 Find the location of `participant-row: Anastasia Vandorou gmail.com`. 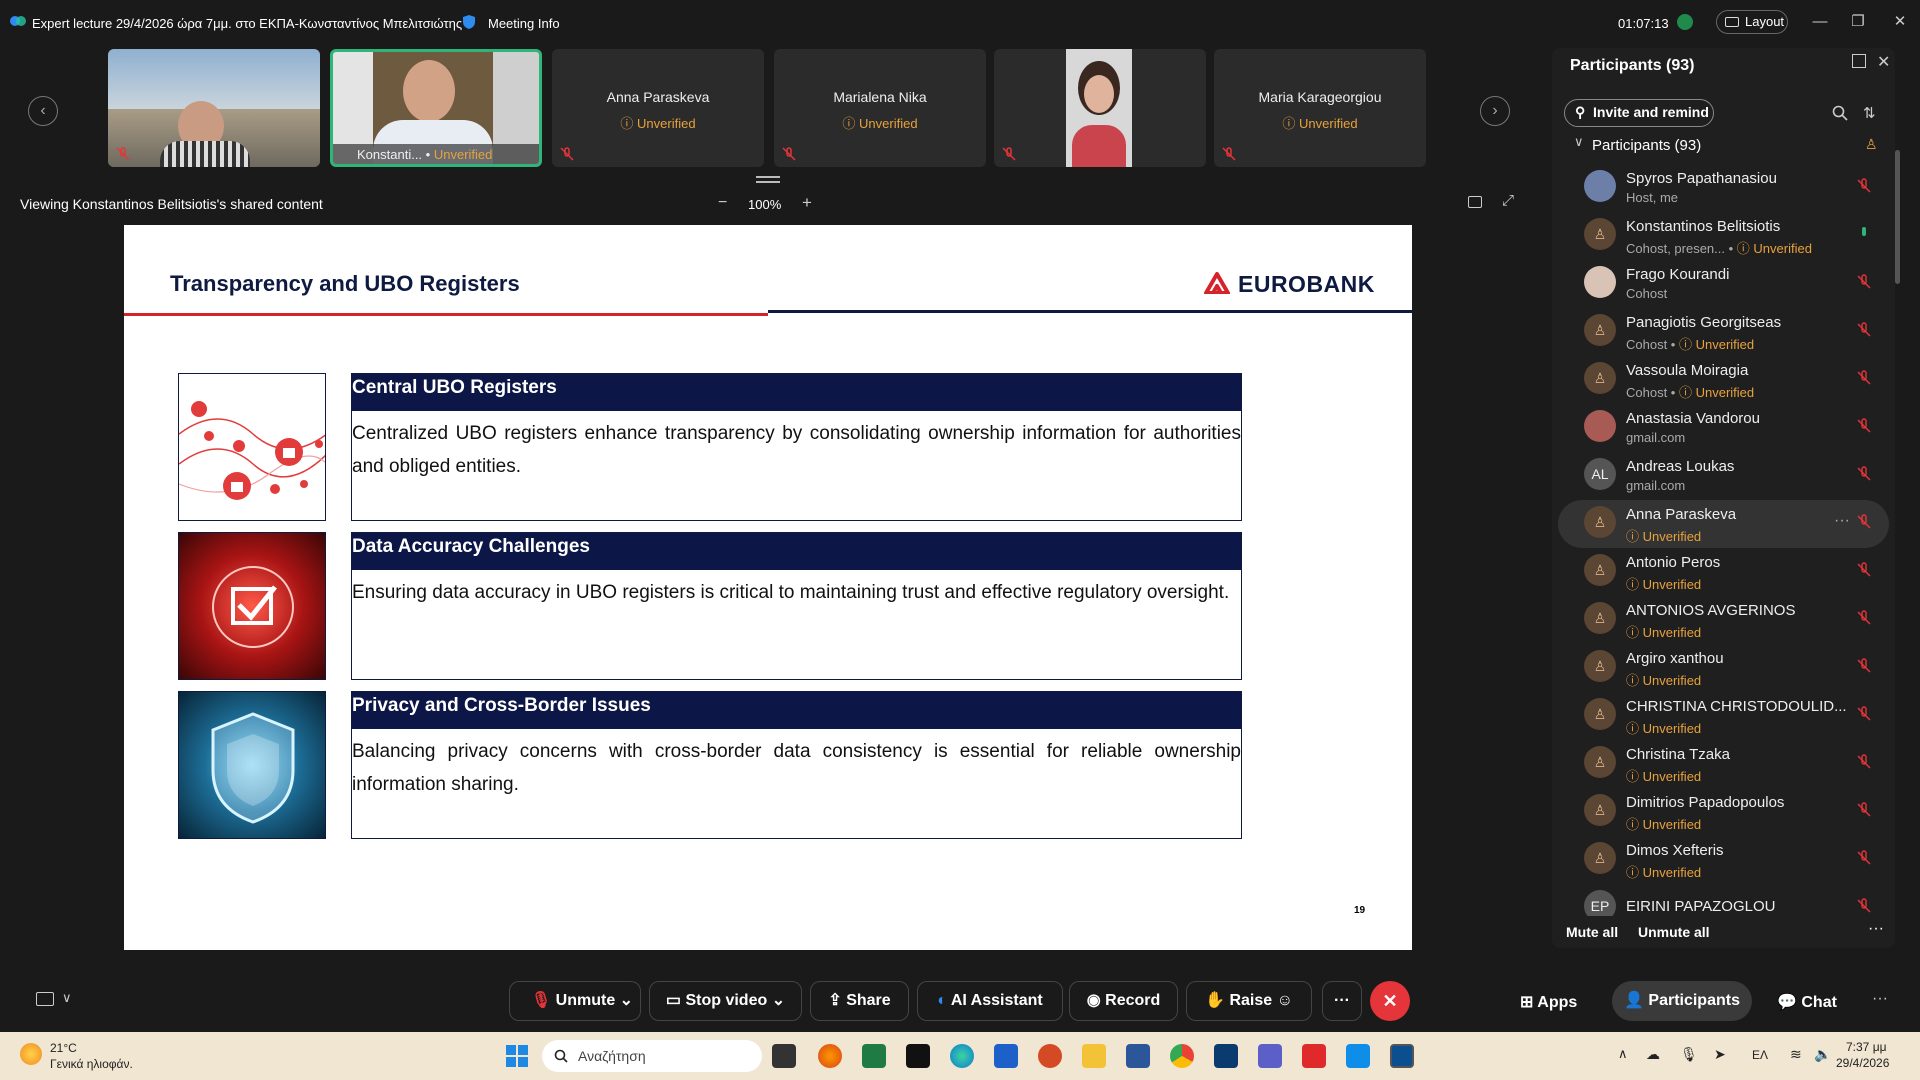

participant-row: Anastasia Vandorou gmail.com is located at coordinates (1723, 428).